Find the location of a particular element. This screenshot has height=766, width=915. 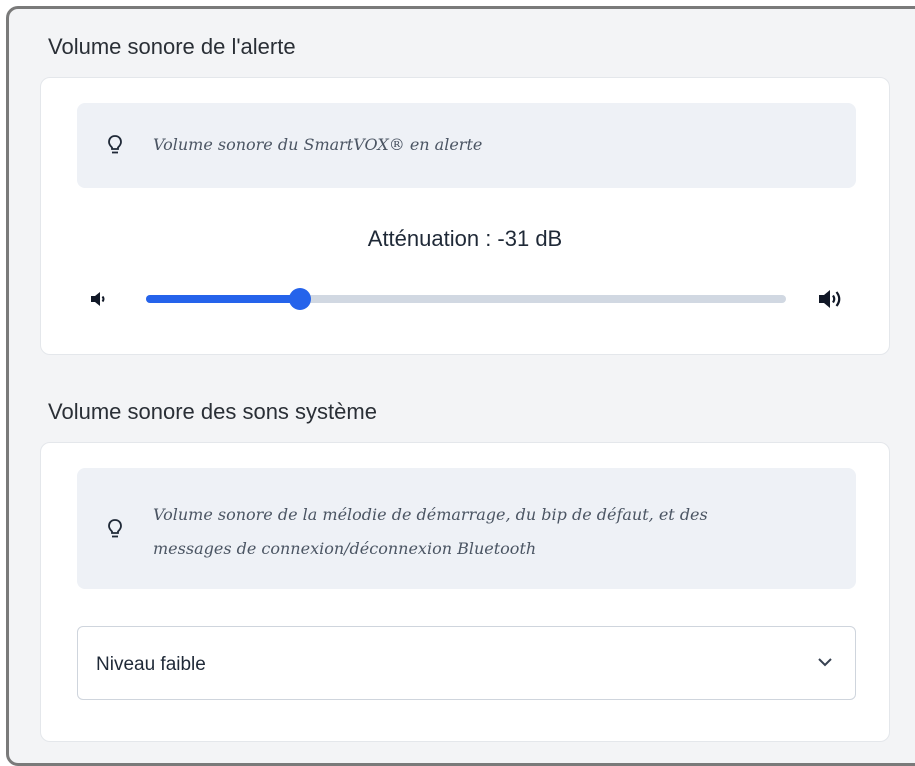

system-volume-select: Niveau faible is located at coordinates (466, 663).